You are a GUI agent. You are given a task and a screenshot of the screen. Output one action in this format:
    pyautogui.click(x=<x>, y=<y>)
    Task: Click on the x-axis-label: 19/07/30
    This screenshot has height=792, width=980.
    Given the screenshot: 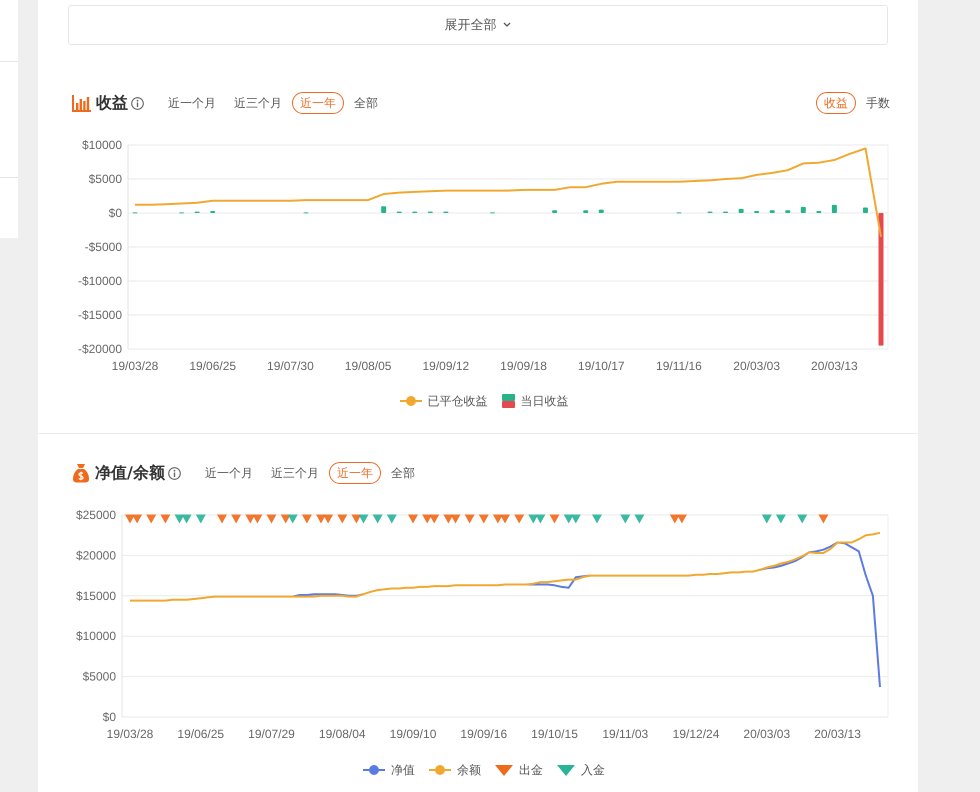 What is the action you would take?
    pyautogui.click(x=290, y=366)
    